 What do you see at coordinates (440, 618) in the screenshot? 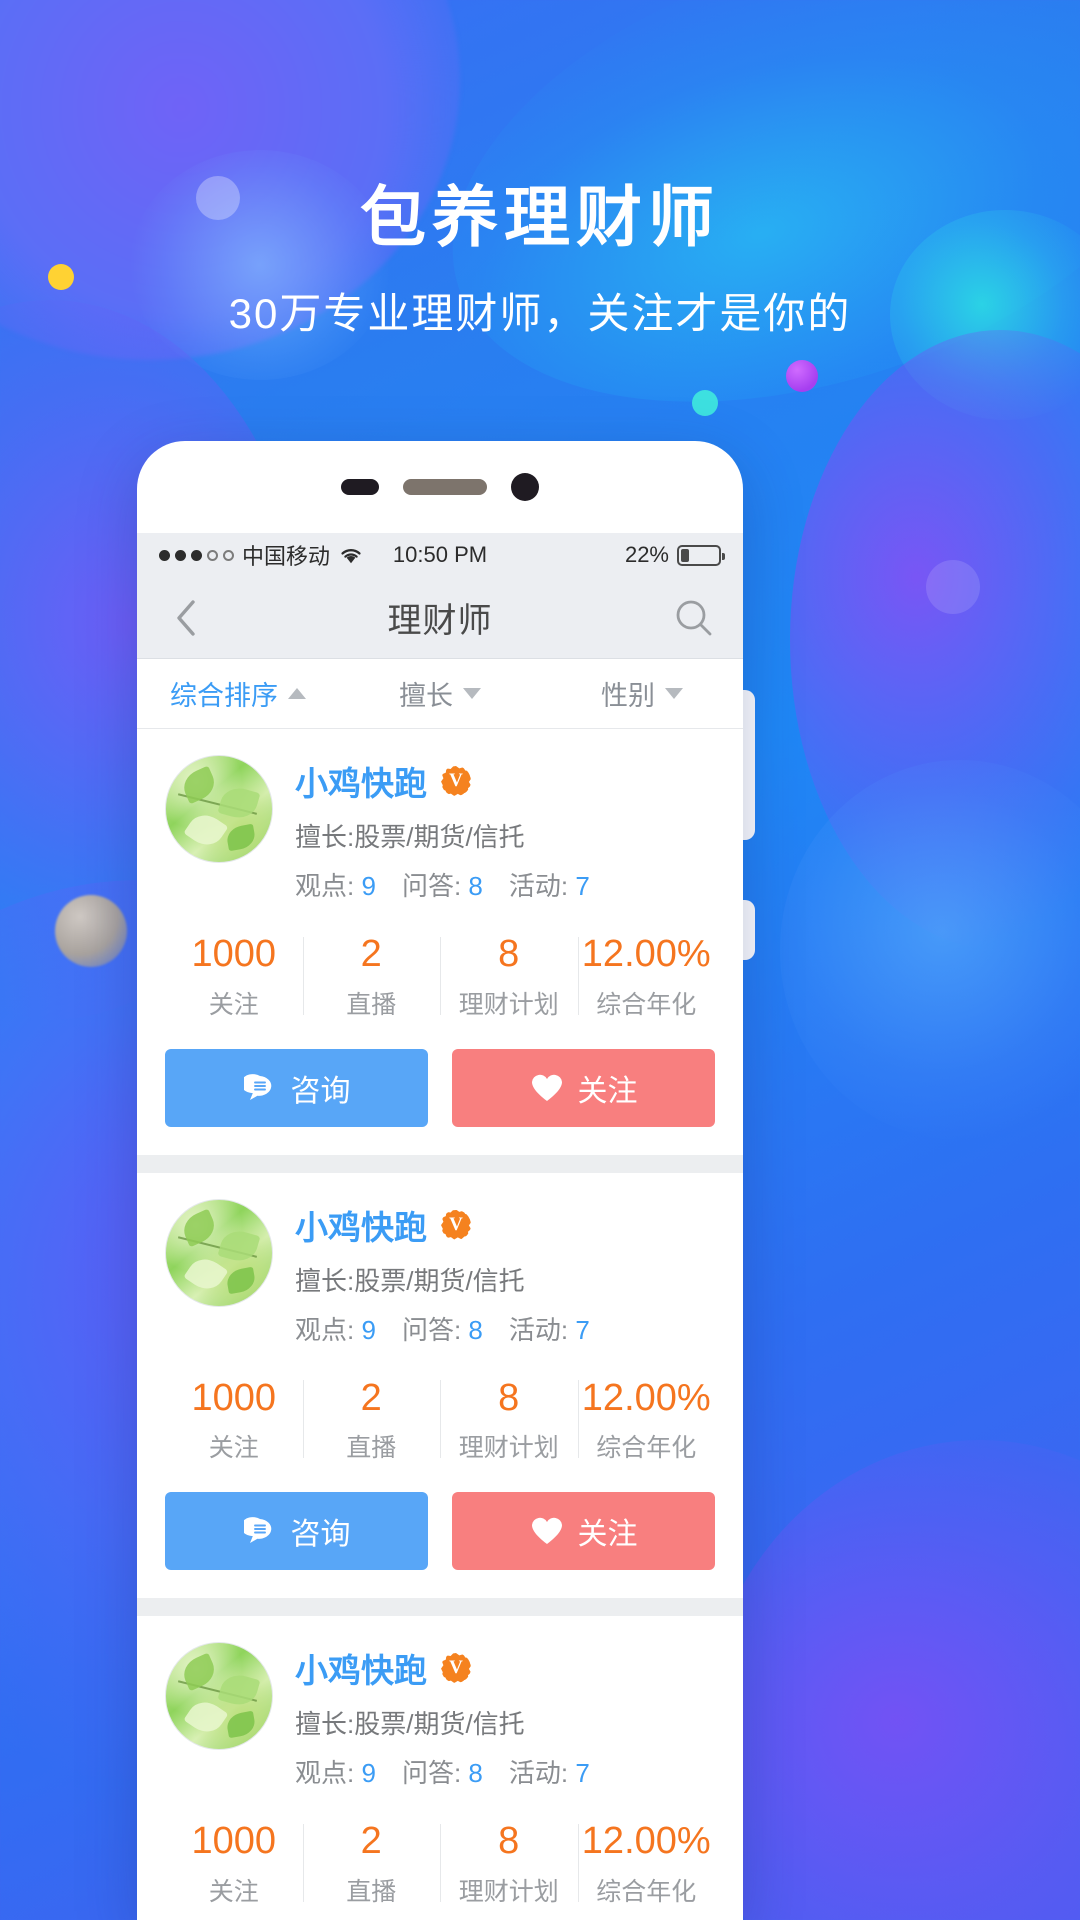
I see `nav-bar: 理财师` at bounding box center [440, 618].